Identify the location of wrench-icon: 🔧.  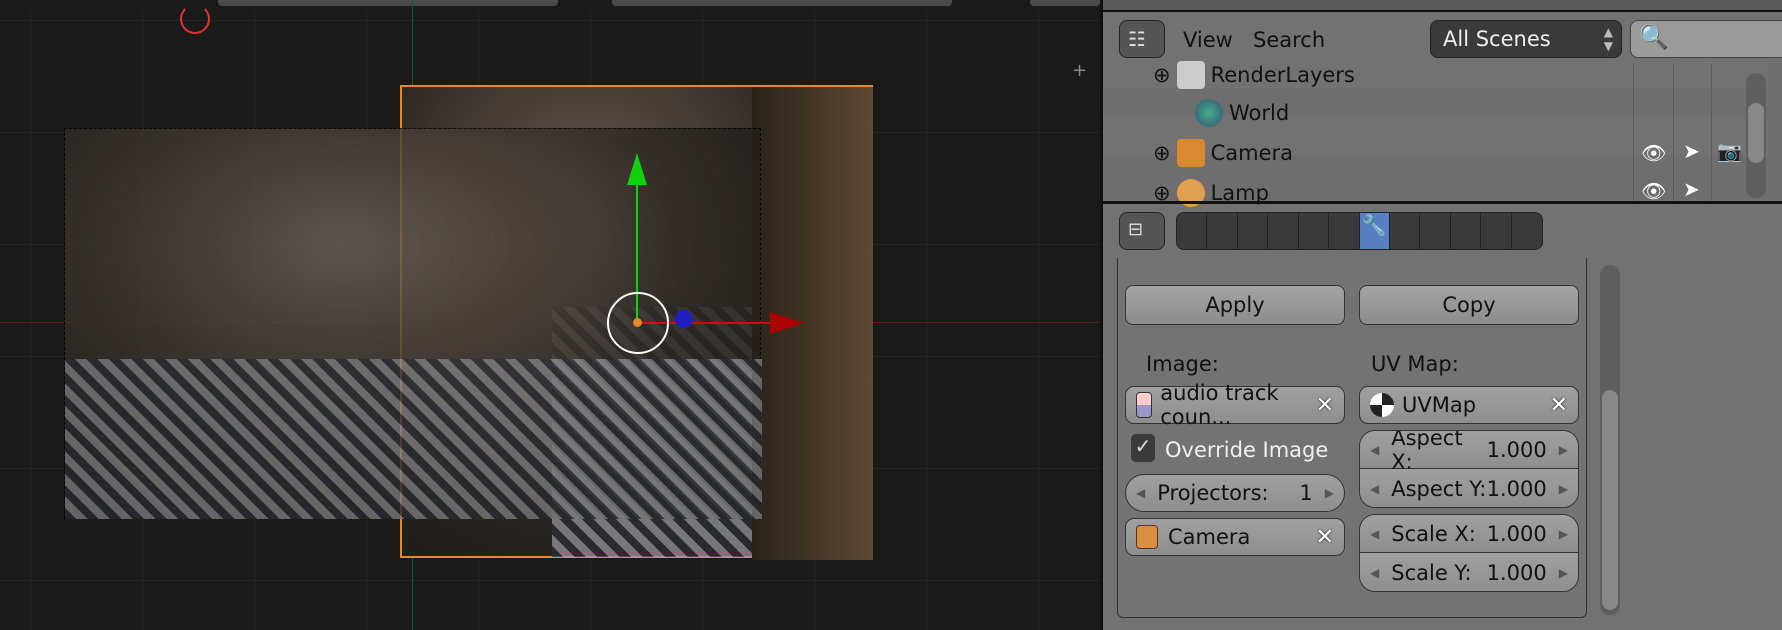
(1374, 225).